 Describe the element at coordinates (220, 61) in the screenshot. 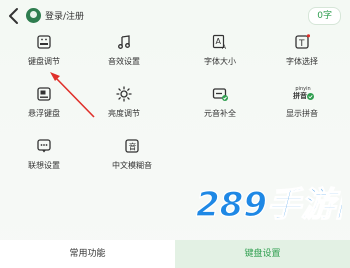

I see `item-label: 字体大小` at that location.